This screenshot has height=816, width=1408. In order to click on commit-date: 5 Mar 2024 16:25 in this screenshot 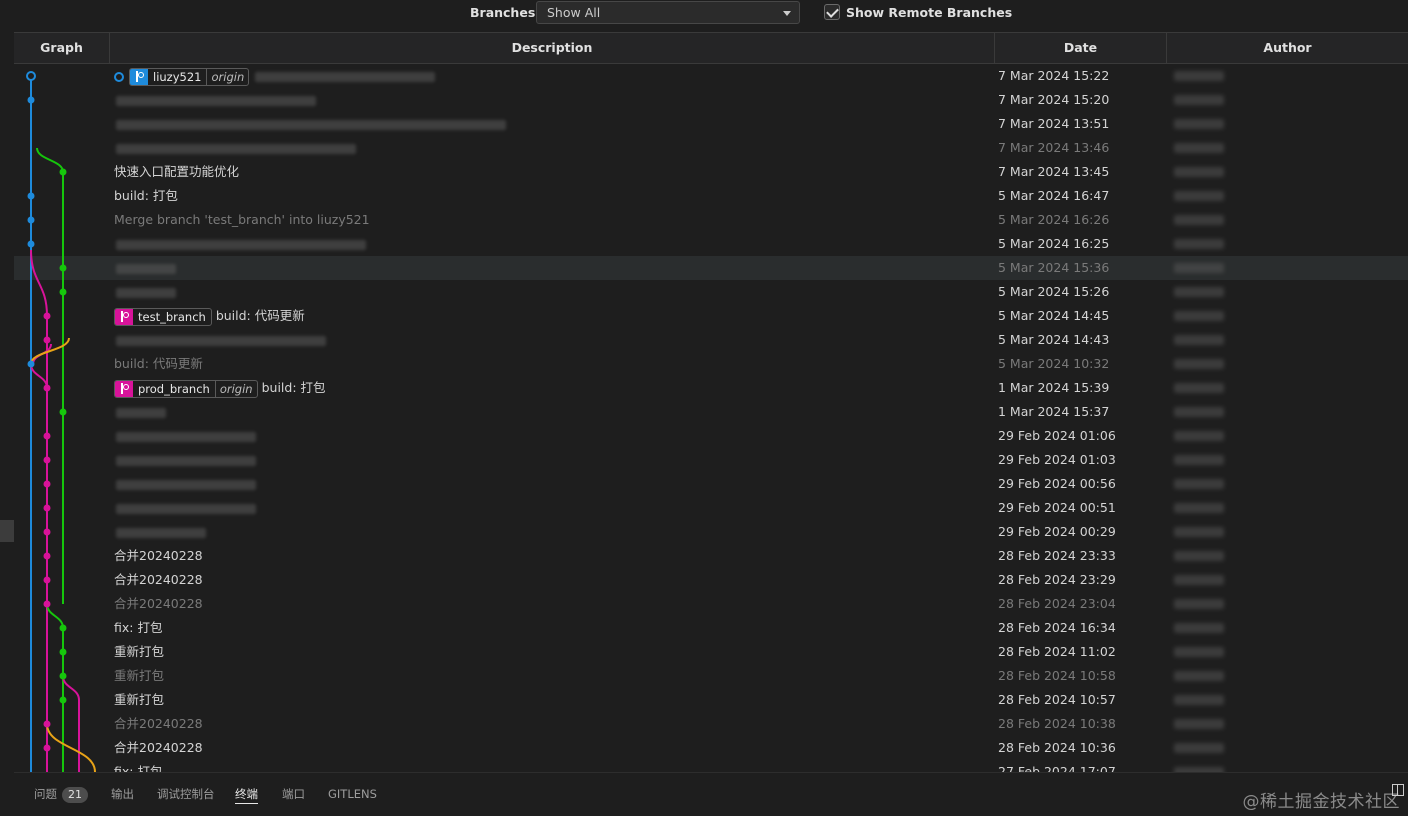, I will do `click(1054, 243)`.